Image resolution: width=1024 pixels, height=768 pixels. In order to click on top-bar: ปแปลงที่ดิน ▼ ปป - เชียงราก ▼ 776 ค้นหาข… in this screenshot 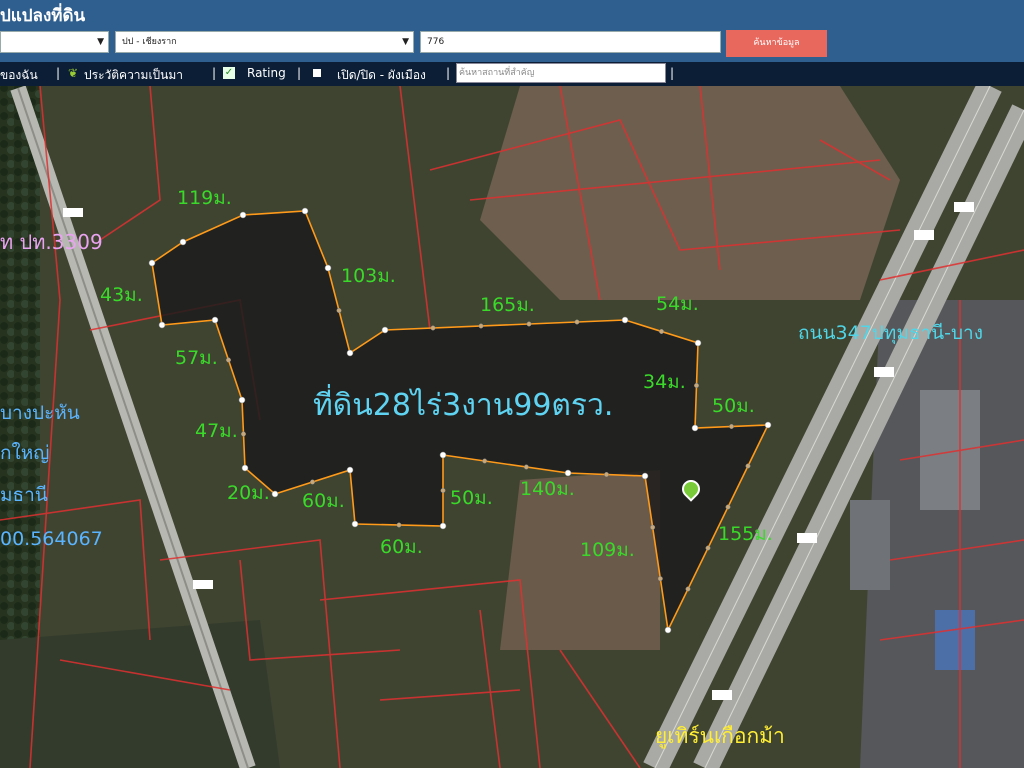, I will do `click(512, 31)`.